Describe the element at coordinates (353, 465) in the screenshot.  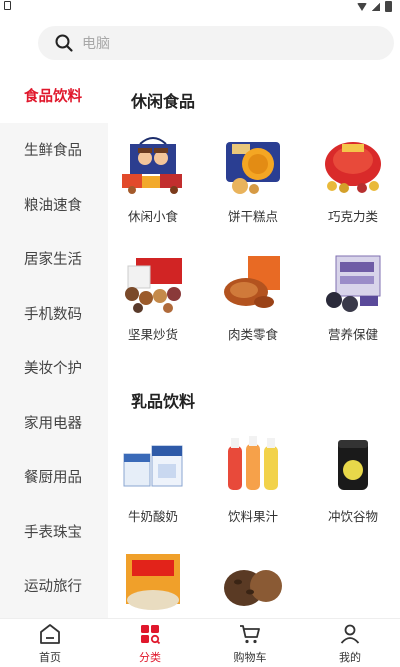
I see `cereal-jar-icon` at that location.